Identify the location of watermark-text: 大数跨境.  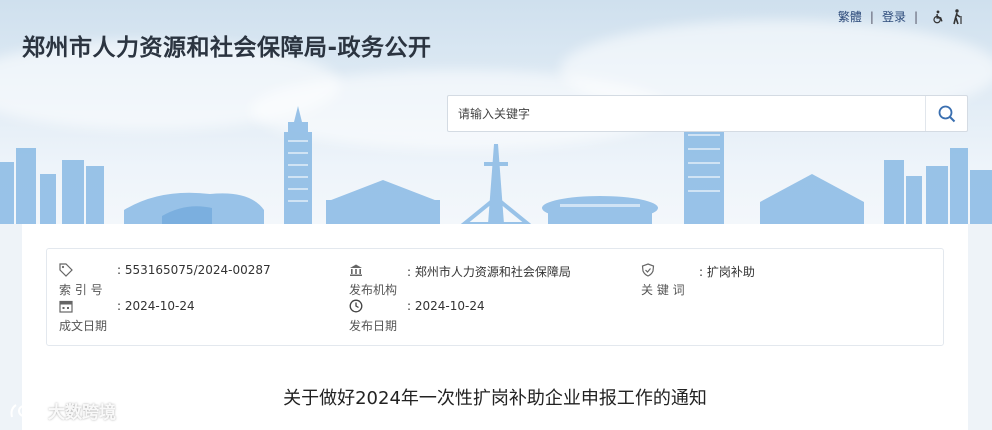
(82, 413).